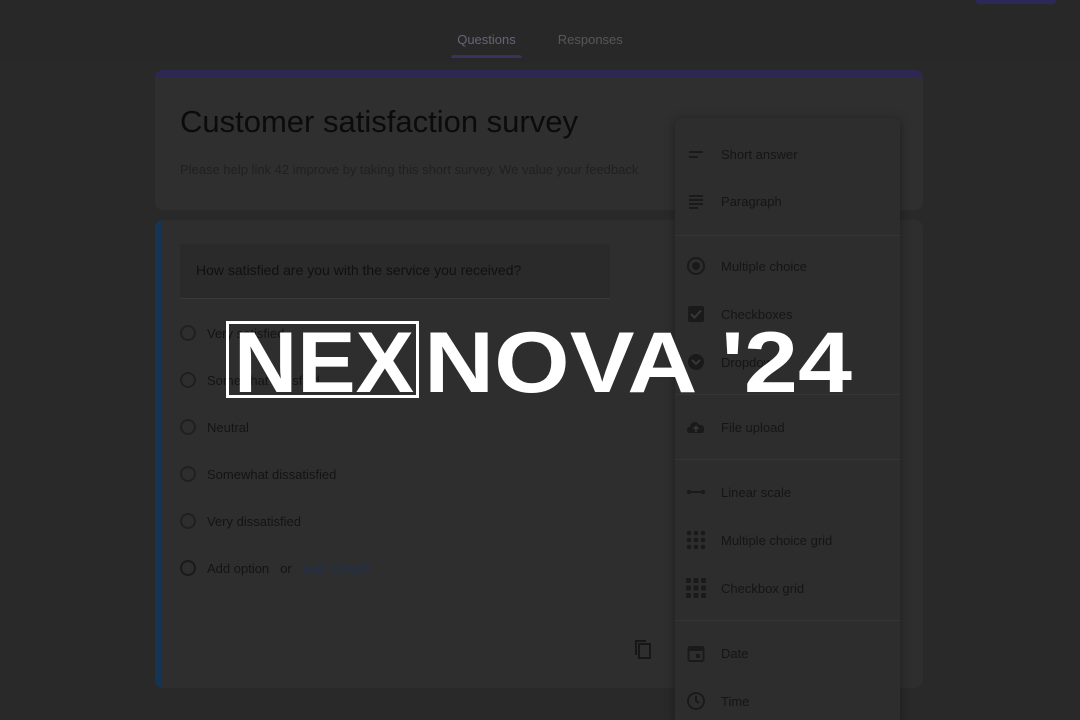  What do you see at coordinates (254, 521) in the screenshot?
I see `option-label: Very dissatisfied` at bounding box center [254, 521].